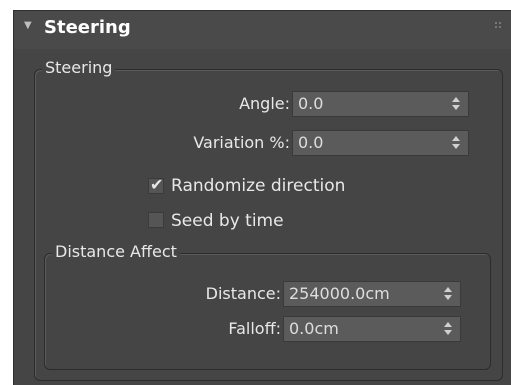  What do you see at coordinates (380, 143) in the screenshot?
I see `variation-spinner: 0.0` at bounding box center [380, 143].